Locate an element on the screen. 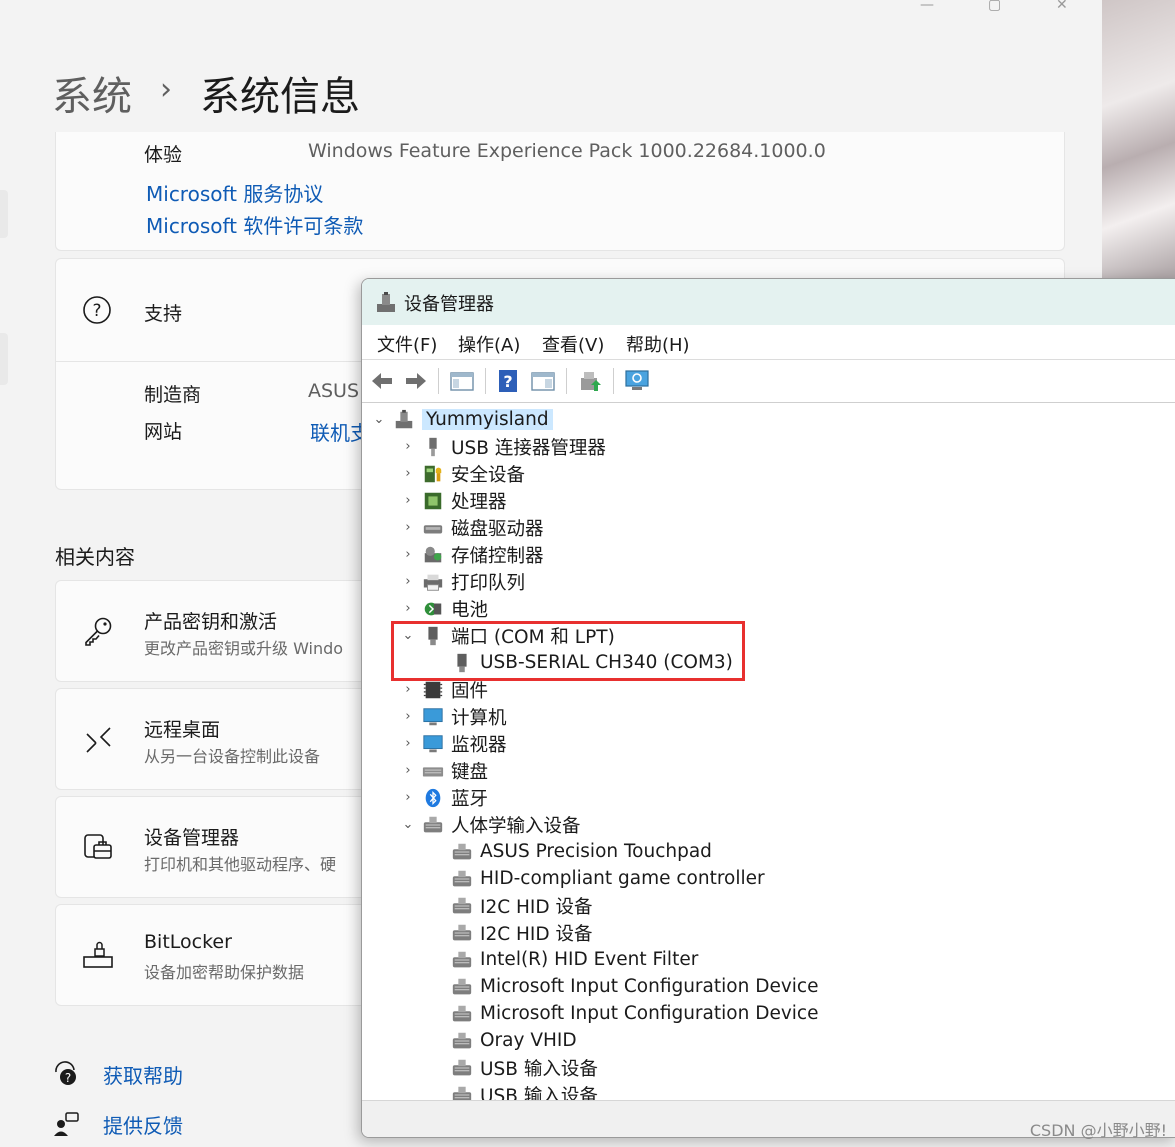 The width and height of the screenshot is (1175, 1147). tree-device: Intel(R) HID Event Filter is located at coordinates (564, 959).